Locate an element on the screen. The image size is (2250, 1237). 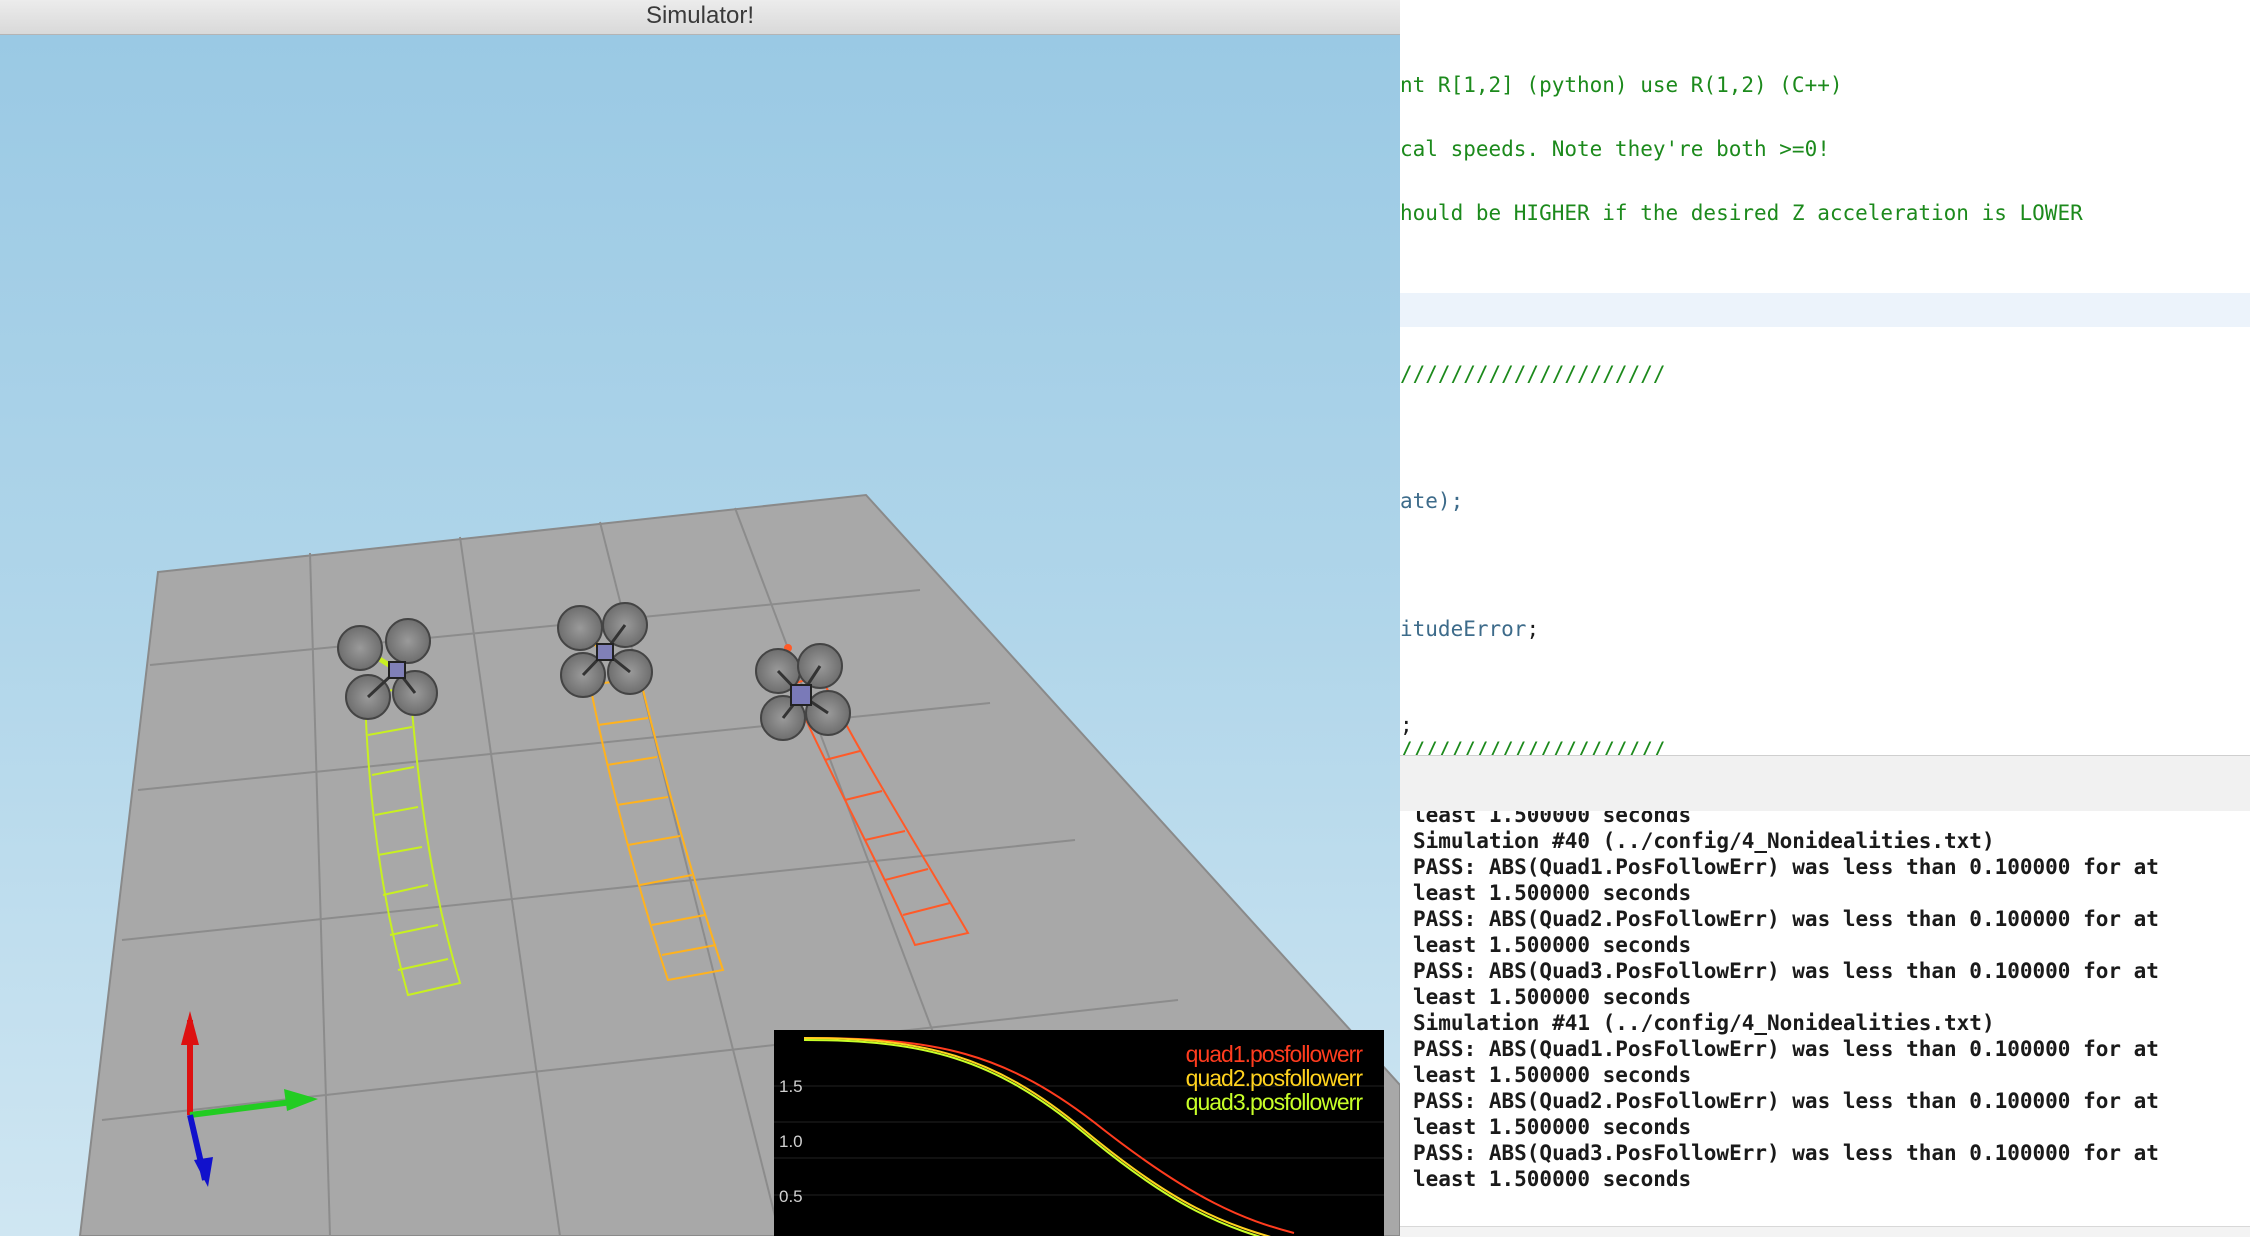
simulator-title: Simulator! is located at coordinates (700, 17).